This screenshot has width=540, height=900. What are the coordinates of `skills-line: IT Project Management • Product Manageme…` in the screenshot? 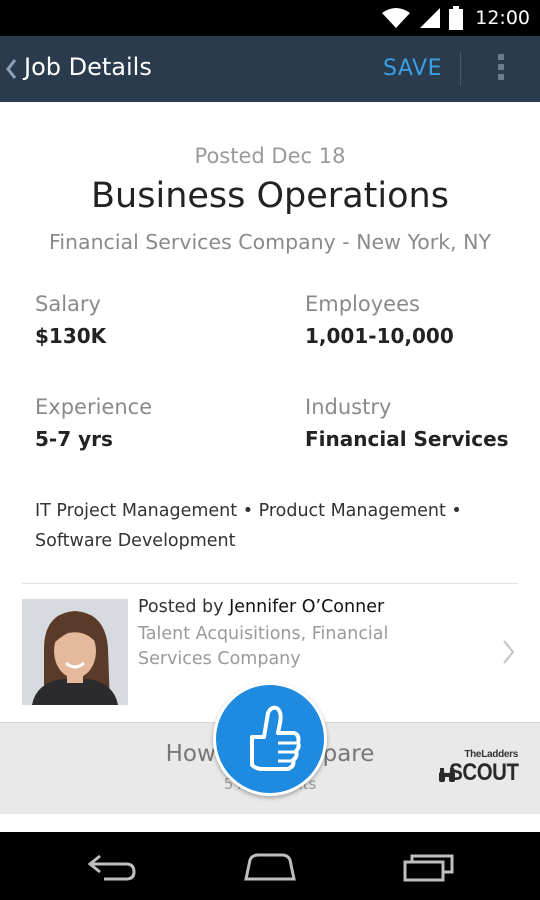 It's located at (248, 511).